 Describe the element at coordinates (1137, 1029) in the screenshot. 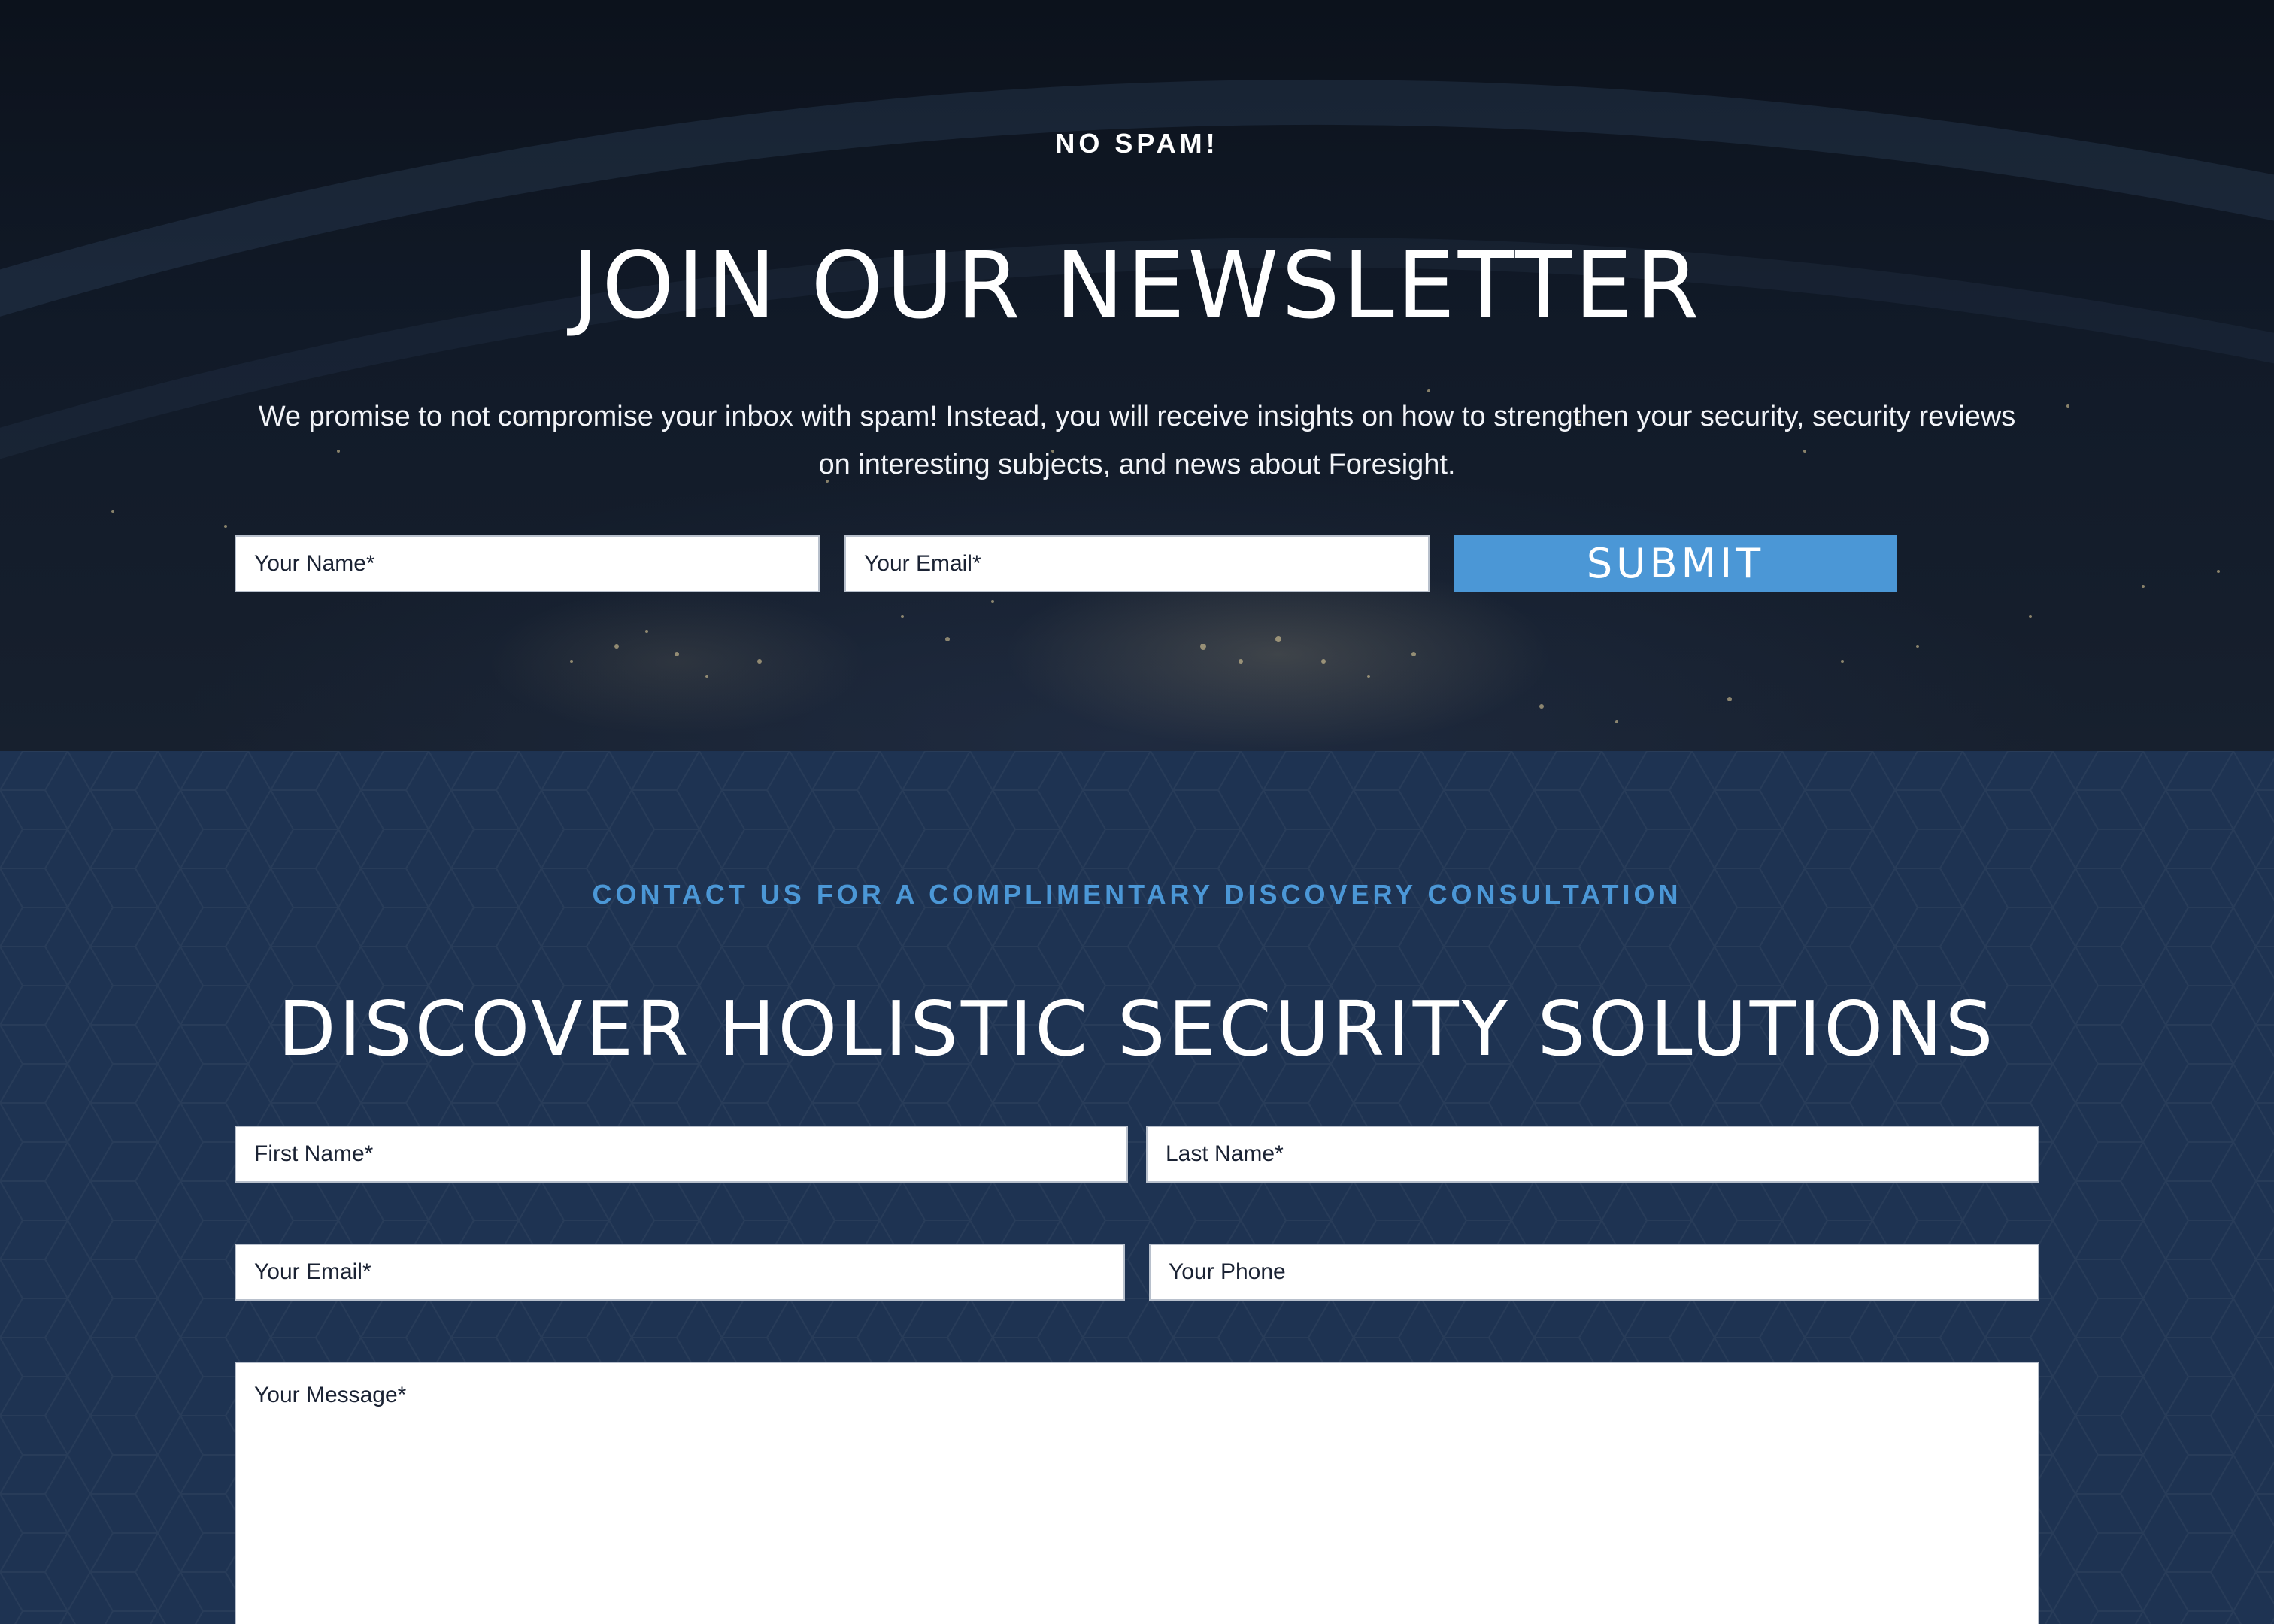

I see `contact-title: DISCOVER HOLISTIC SECURITY SOLUTIONS` at that location.